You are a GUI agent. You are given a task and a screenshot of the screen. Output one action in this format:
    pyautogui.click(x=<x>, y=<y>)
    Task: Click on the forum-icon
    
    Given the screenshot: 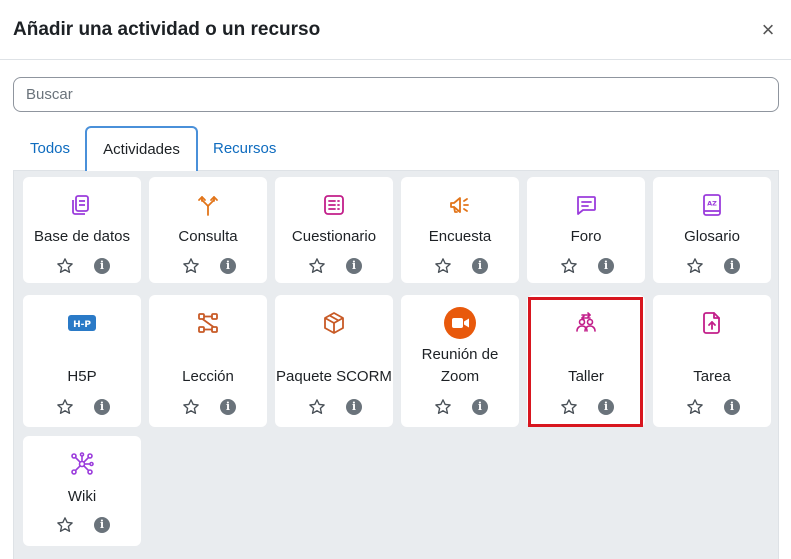 What is the action you would take?
    pyautogui.click(x=586, y=205)
    